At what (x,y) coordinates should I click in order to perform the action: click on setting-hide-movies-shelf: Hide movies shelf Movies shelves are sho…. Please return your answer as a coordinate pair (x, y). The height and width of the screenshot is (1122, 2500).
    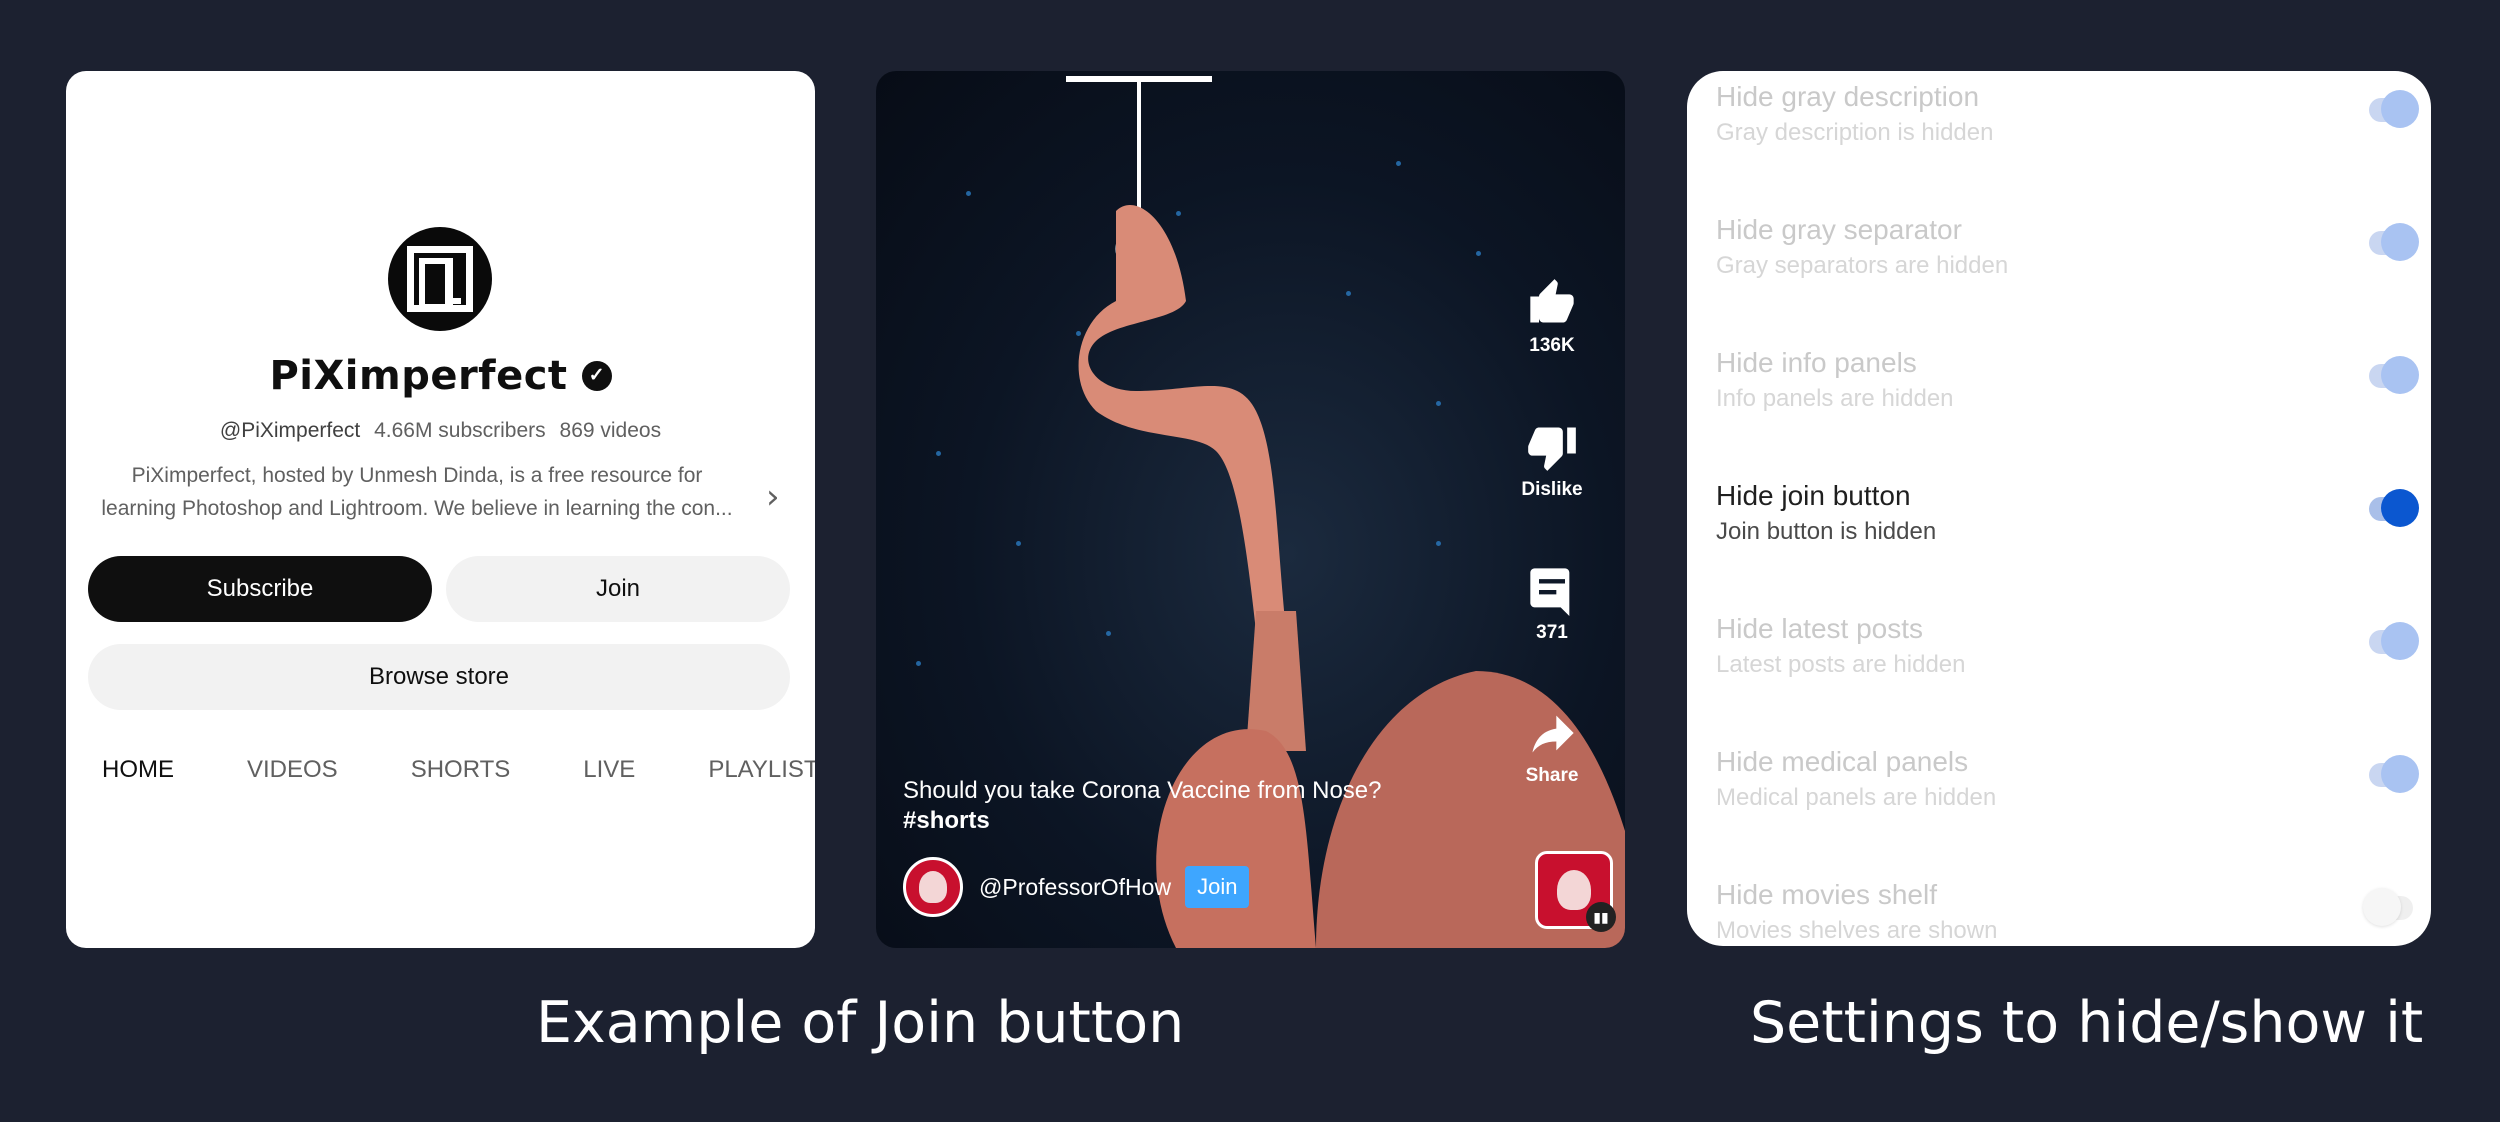
    Looking at the image, I should click on (2073, 907).